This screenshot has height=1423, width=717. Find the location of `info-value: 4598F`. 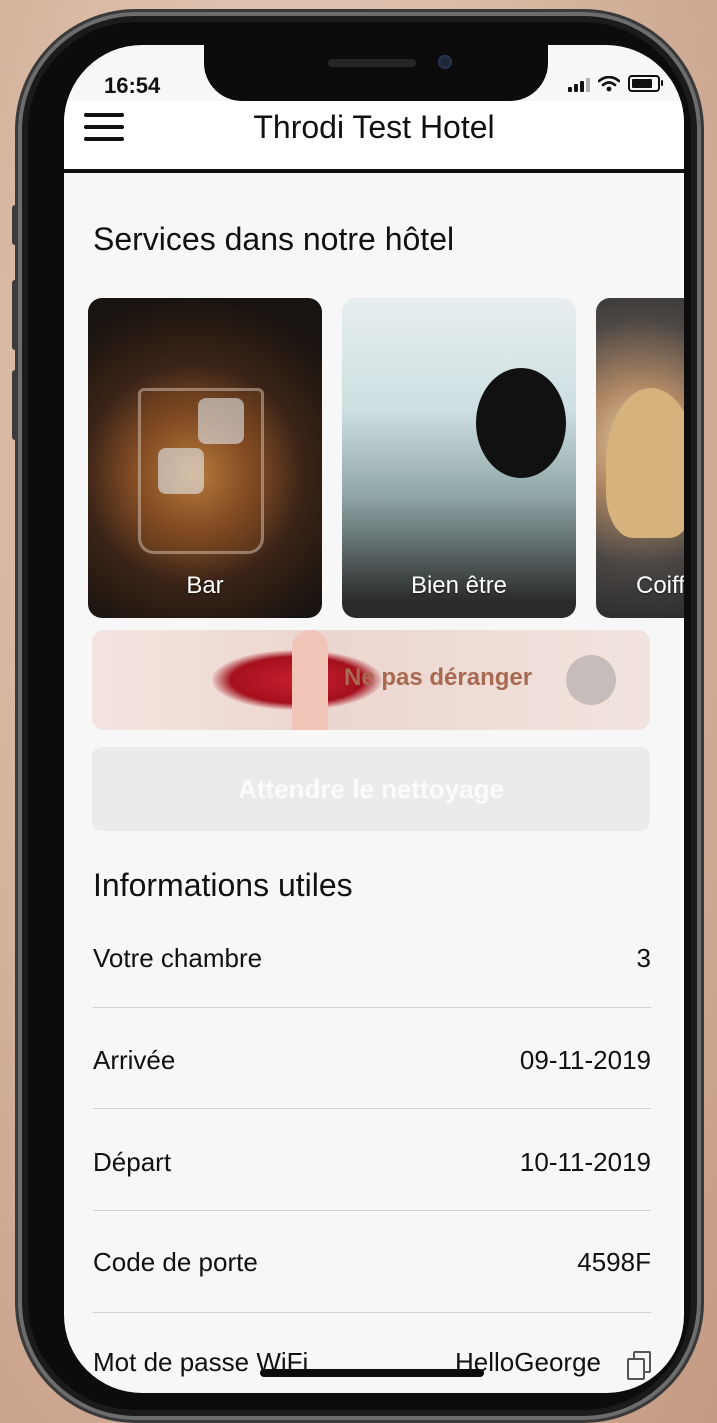

info-value: 4598F is located at coordinates (614, 1262).